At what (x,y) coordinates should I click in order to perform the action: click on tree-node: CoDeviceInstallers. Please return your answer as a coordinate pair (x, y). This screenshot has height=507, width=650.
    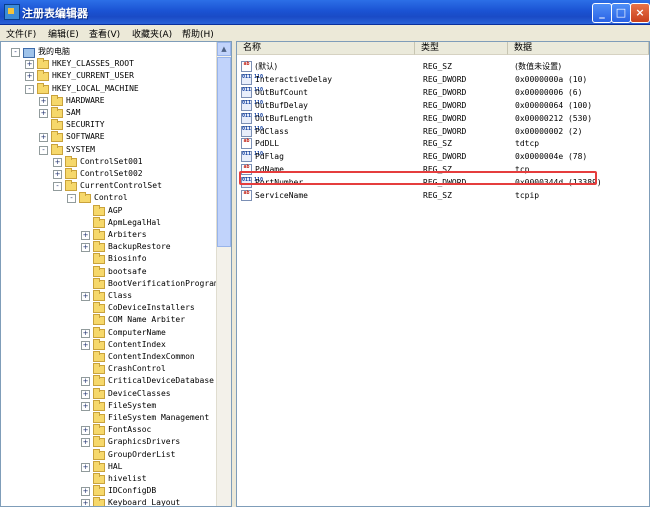
    Looking at the image, I should click on (111, 308).